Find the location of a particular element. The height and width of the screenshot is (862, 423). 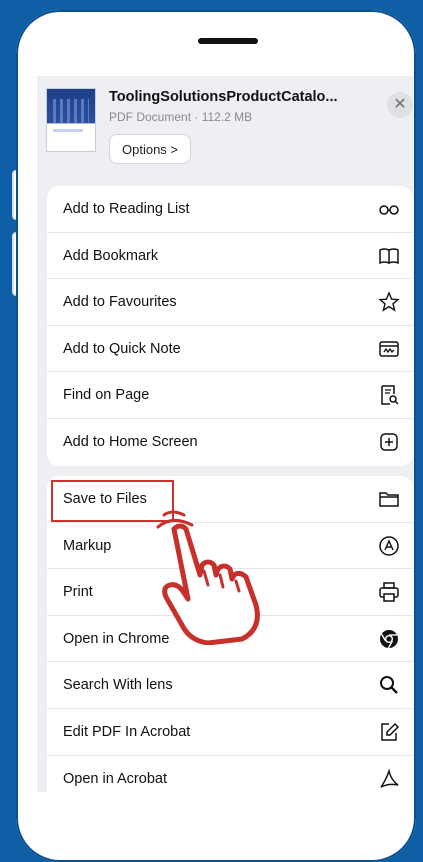

magnifier-icon is located at coordinates (389, 685).